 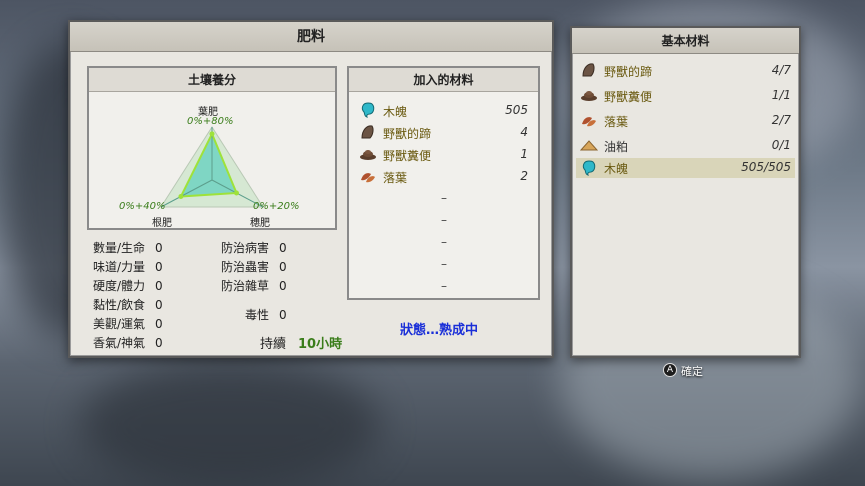 I want to click on duration-row: 持續 10小時, so click(x=301, y=342).